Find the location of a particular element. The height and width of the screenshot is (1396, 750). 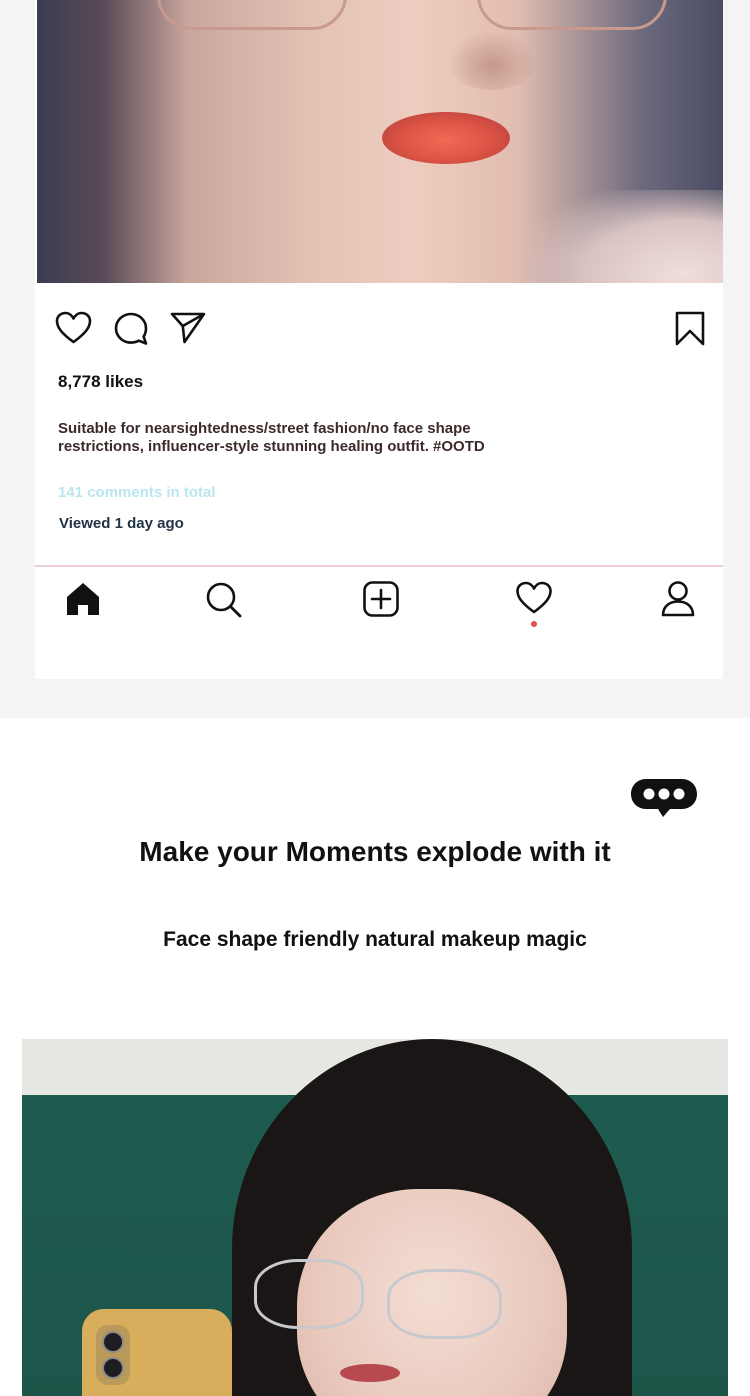

chat-bubble-ellipsis-icon is located at coordinates (664, 798).